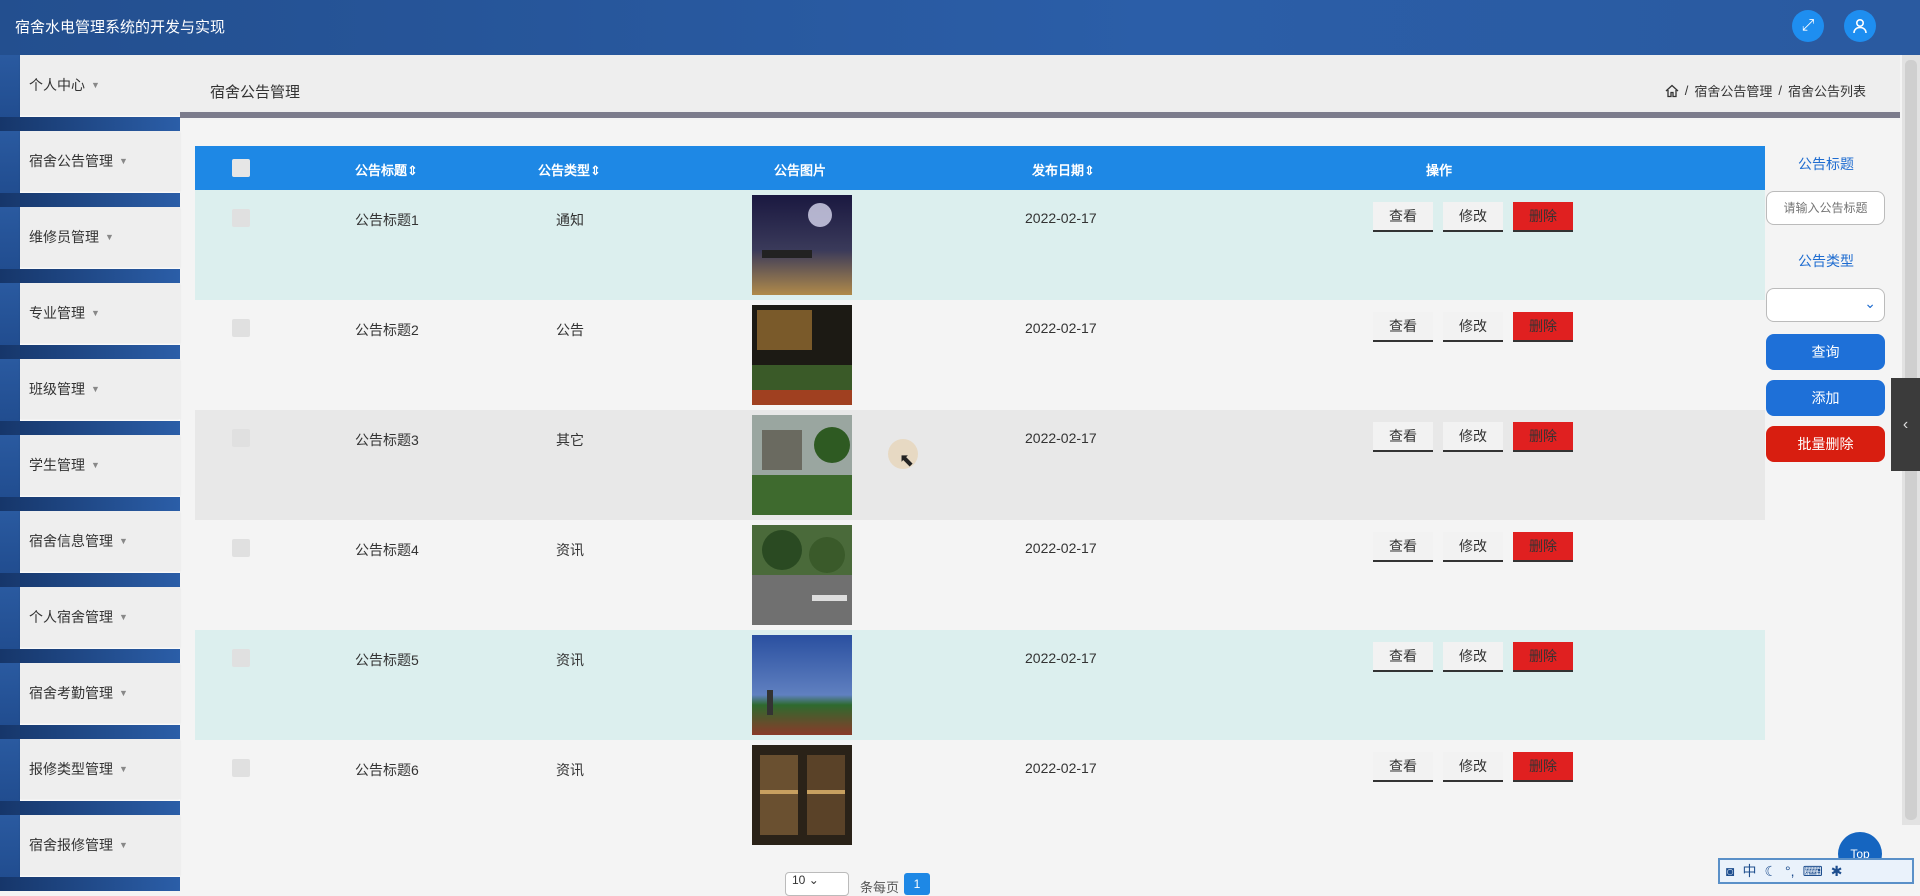 This screenshot has width=1920, height=896. I want to click on chevron-down-icon: ⌄, so click(1870, 303).